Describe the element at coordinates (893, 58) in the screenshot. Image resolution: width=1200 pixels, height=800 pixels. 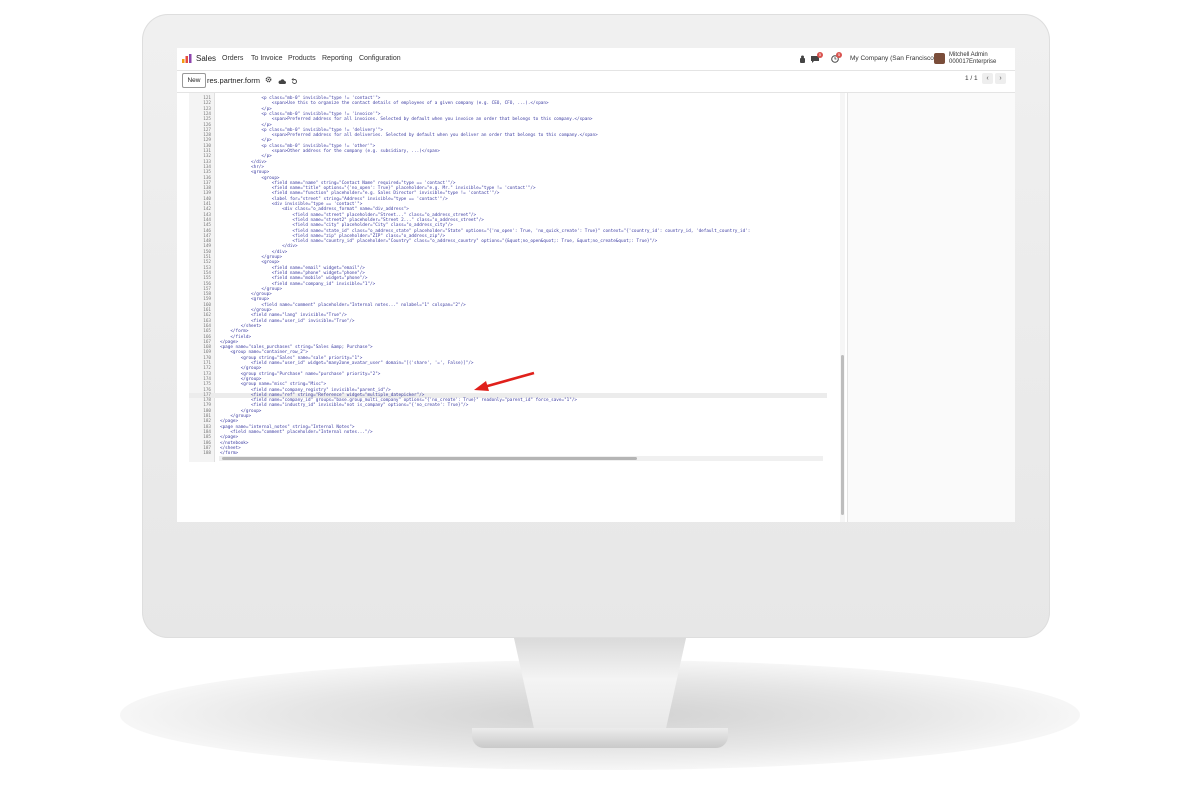
I see `company-switcher: My Company (San Francisco)` at that location.